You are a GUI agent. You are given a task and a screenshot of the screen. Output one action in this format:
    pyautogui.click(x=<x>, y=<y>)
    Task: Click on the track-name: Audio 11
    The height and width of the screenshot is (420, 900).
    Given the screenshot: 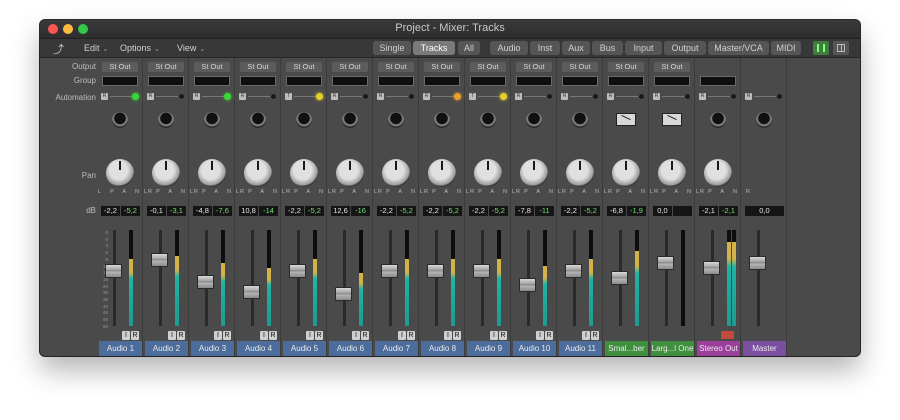 What is the action you would take?
    pyautogui.click(x=580, y=348)
    